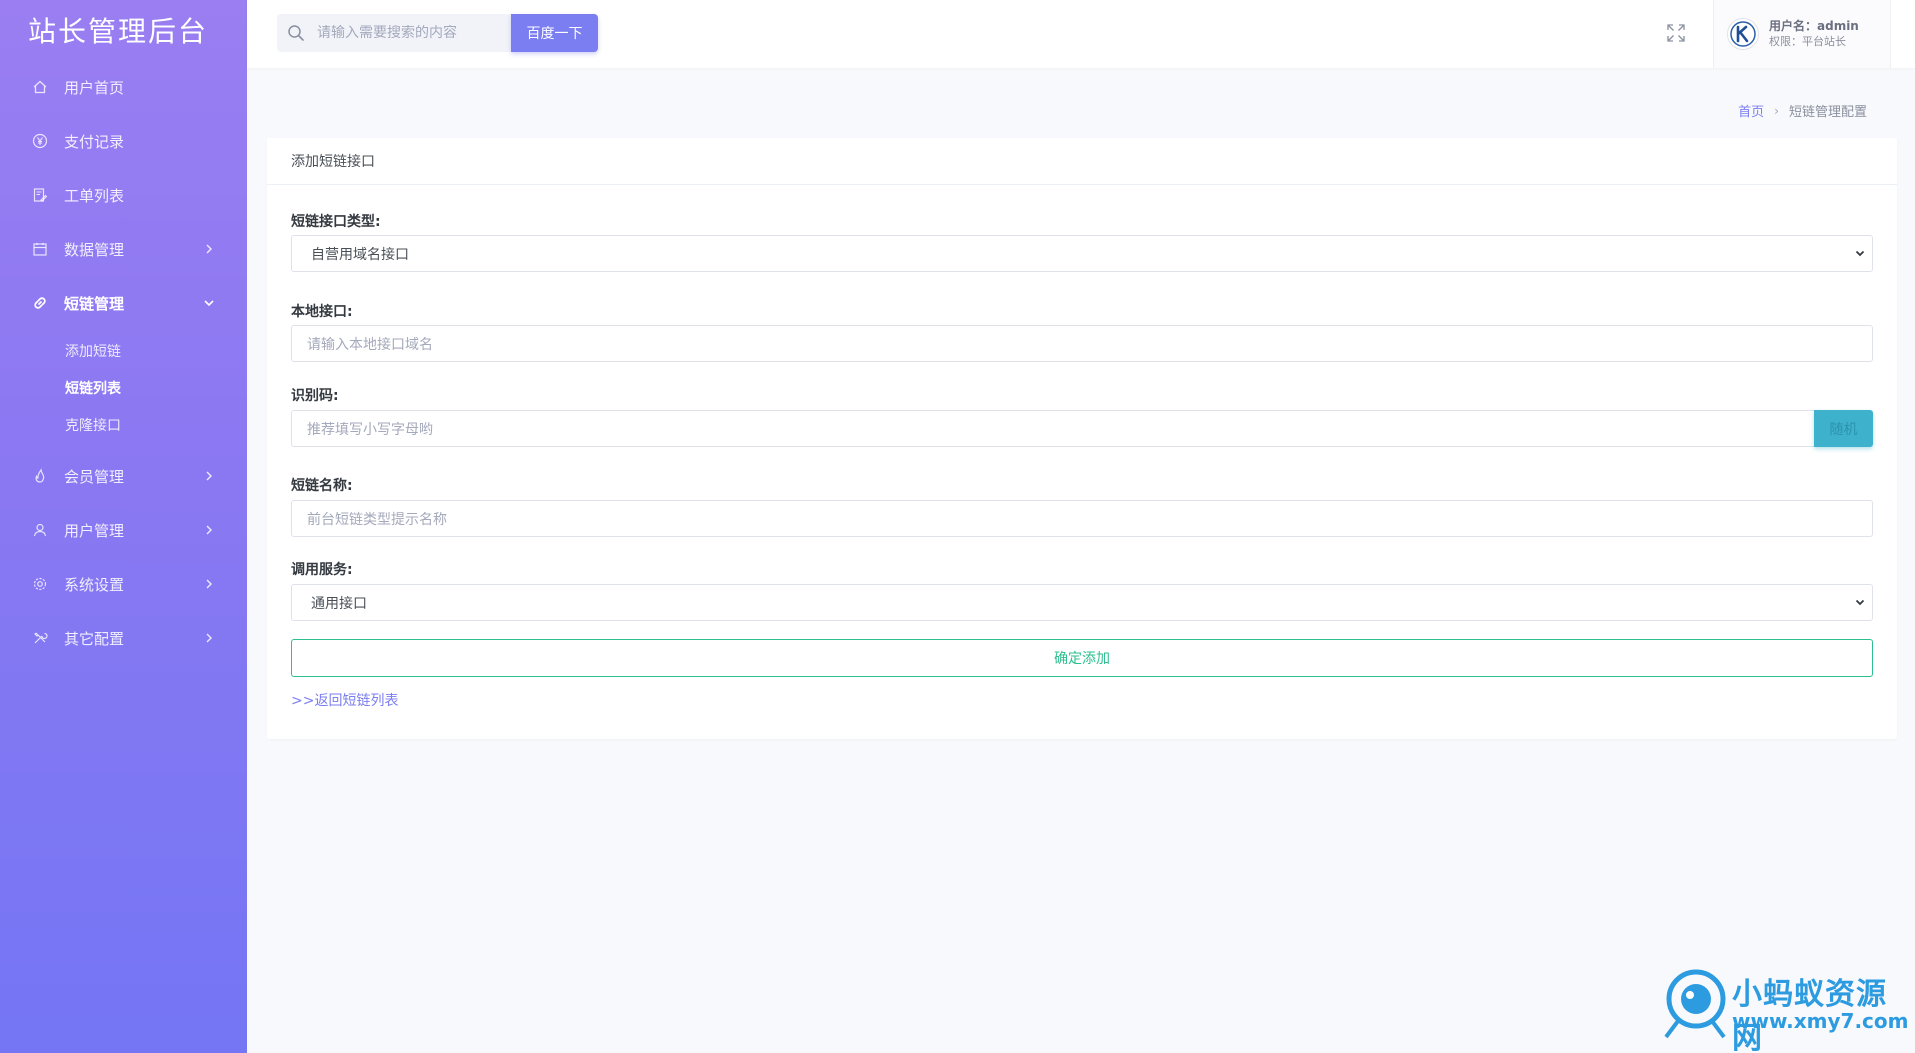  I want to click on breadcrumb: 首页 › 短链管理配置, so click(1802, 111).